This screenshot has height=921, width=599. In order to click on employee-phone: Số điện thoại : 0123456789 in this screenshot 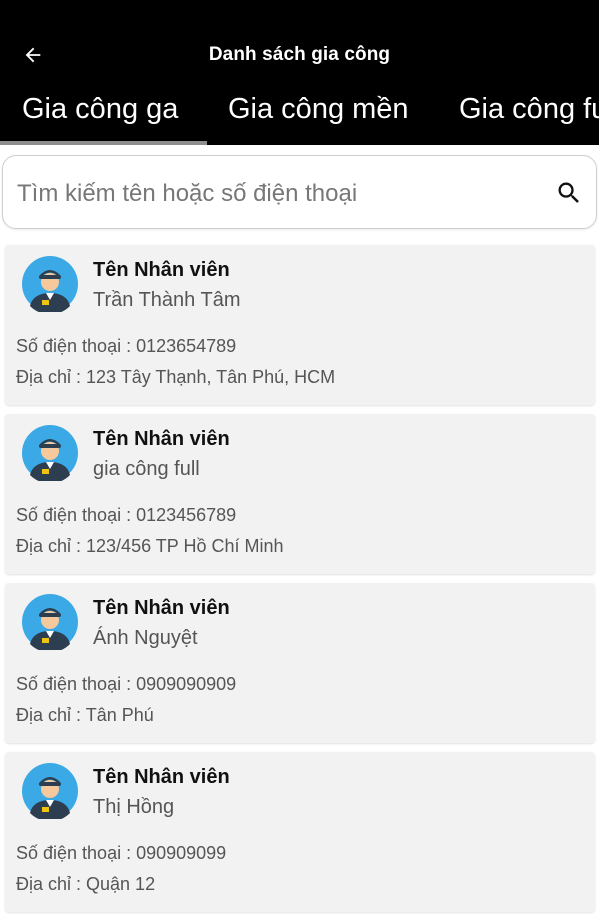, I will do `click(126, 515)`.